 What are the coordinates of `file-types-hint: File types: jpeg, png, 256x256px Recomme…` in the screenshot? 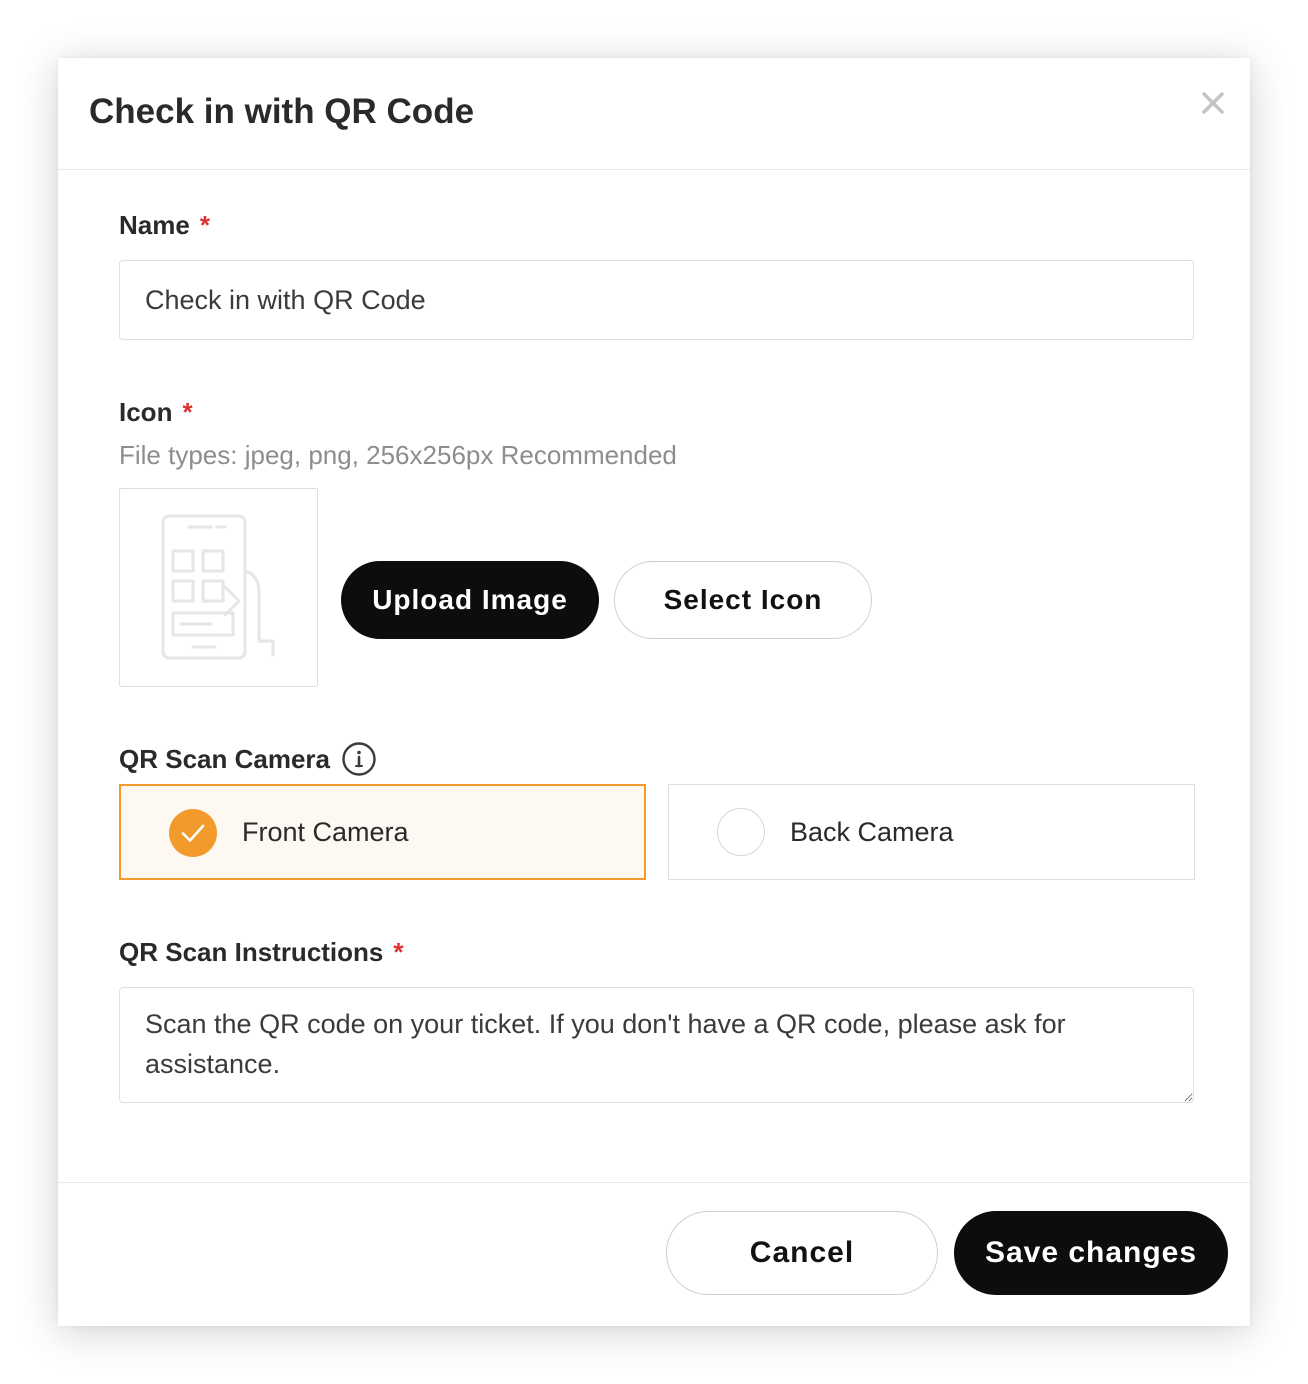 It's located at (398, 455).